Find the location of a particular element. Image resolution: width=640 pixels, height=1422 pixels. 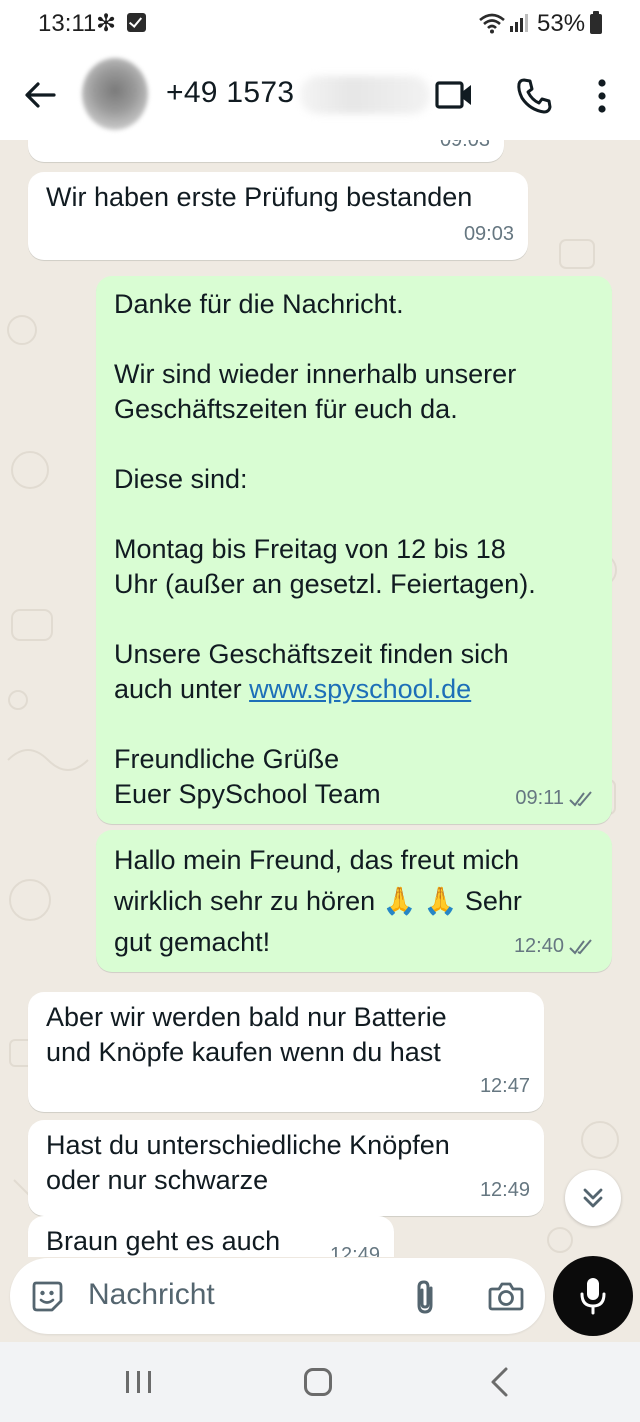

message-line: gut gemacht! is located at coordinates (192, 942).